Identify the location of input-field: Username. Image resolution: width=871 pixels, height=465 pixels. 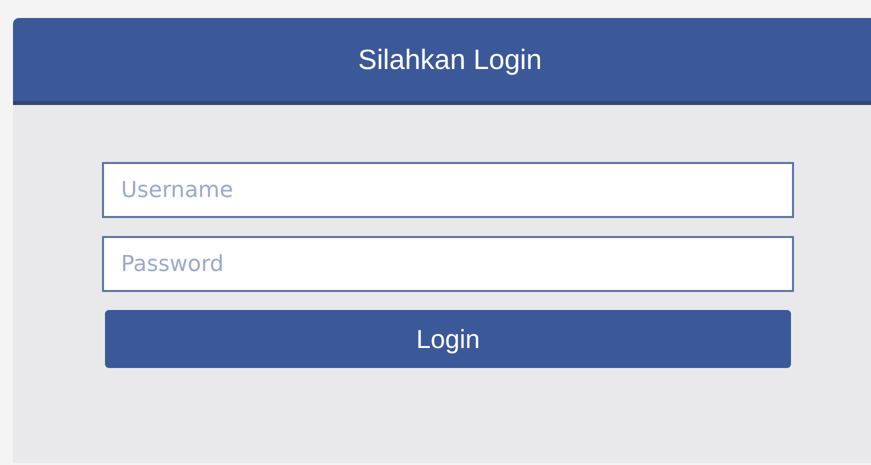
(448, 190).